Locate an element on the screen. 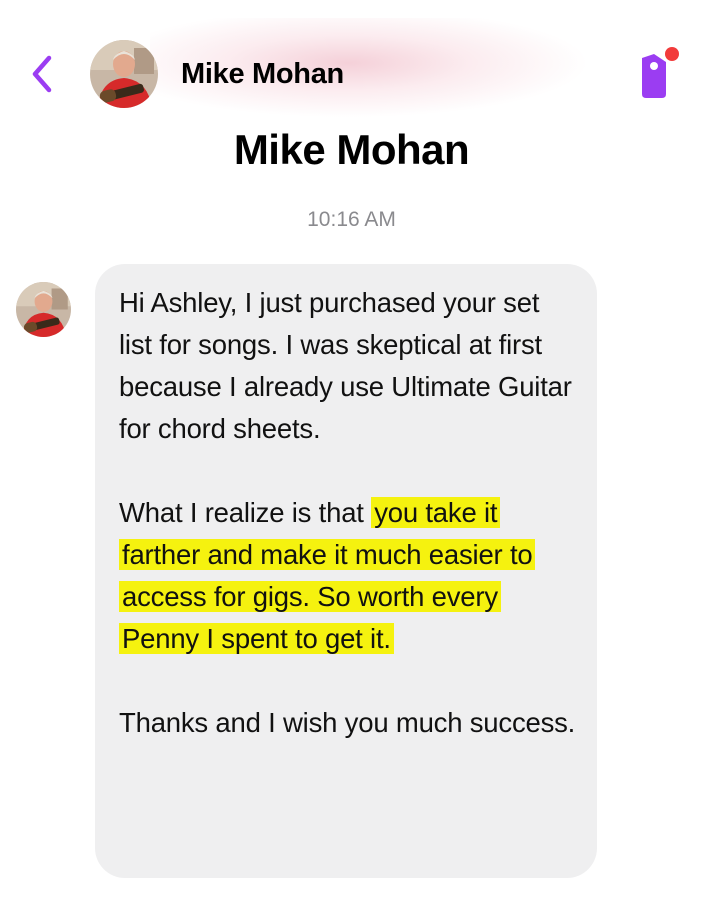 The width and height of the screenshot is (703, 898). avatar-image is located at coordinates (124, 74).